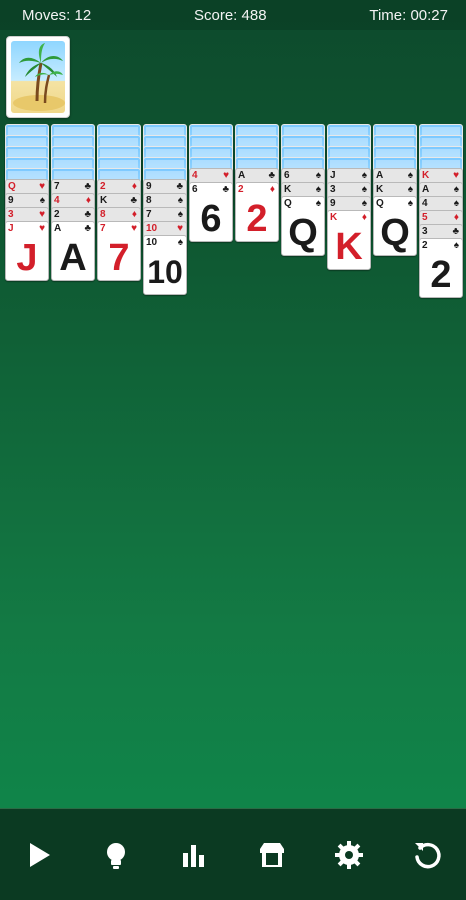 This screenshot has width=466, height=900. I want to click on playing-card: K ♦ K, so click(349, 240).